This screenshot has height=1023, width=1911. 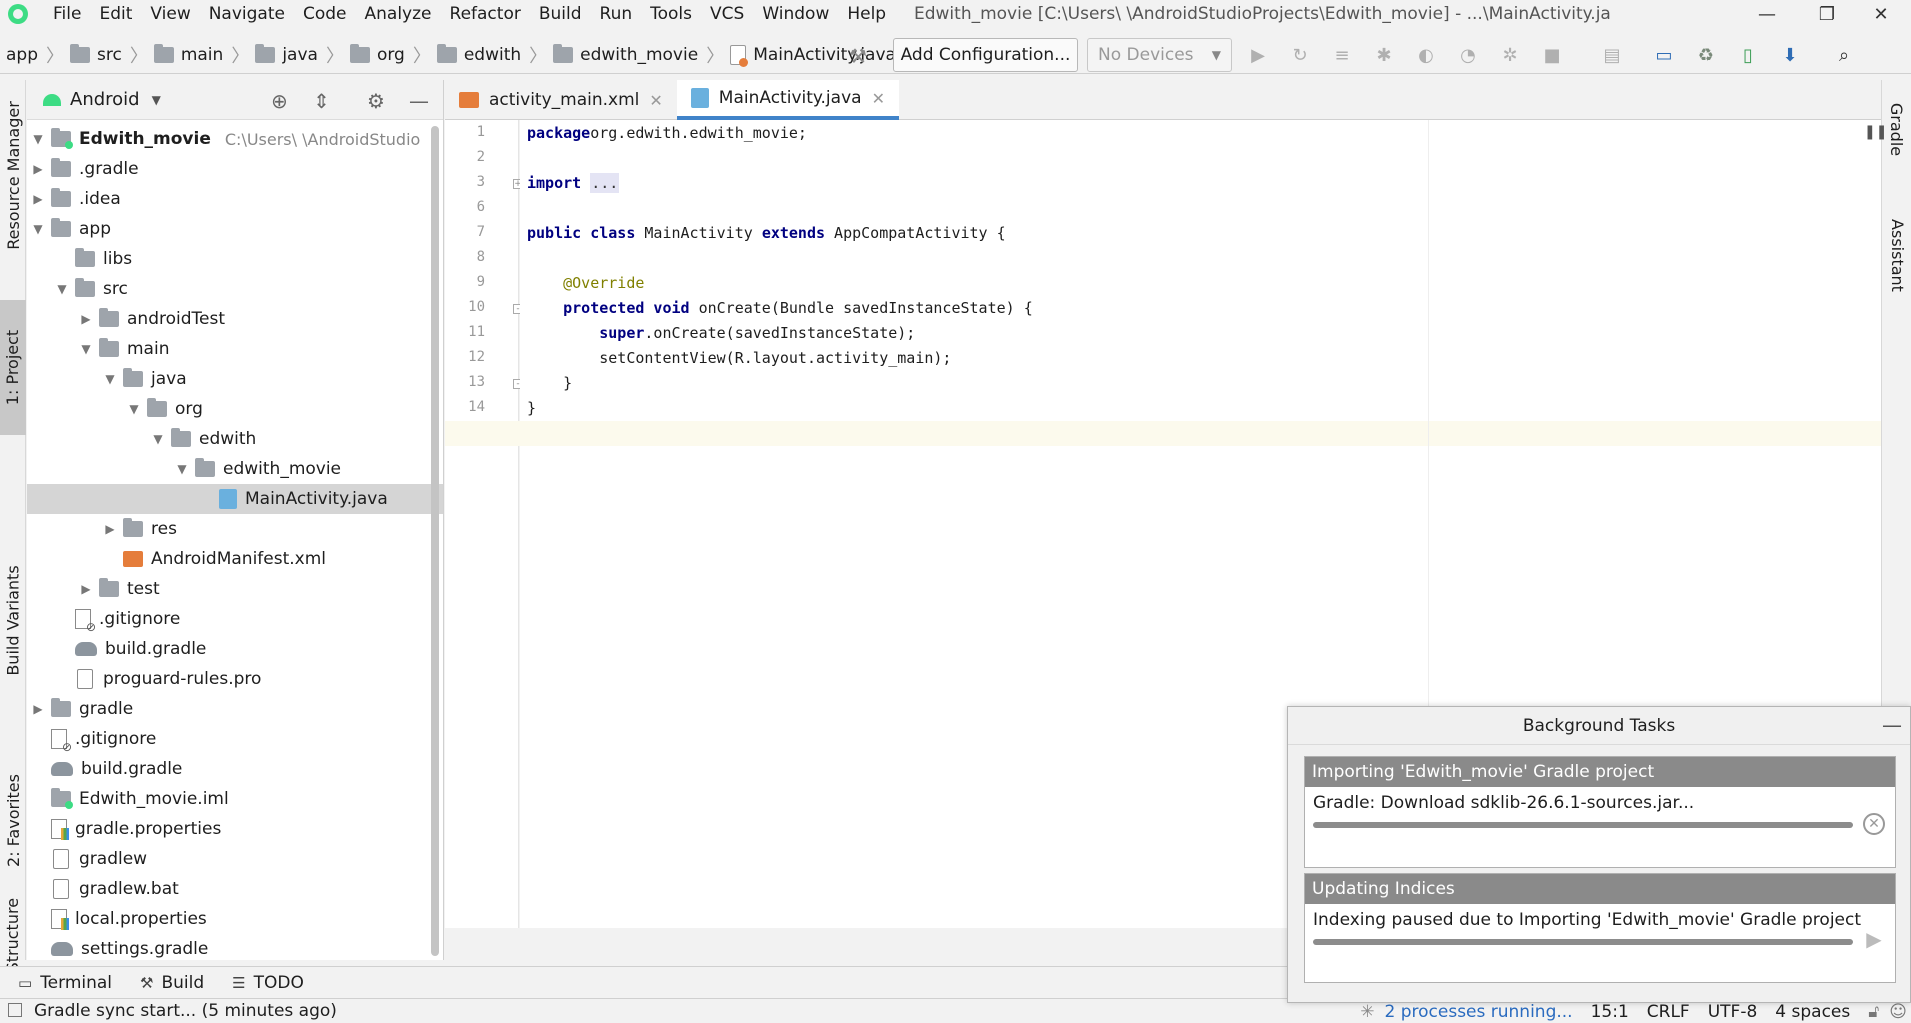 What do you see at coordinates (561, 100) in the screenshot?
I see `editor-tab: activity_main.xml ✕` at bounding box center [561, 100].